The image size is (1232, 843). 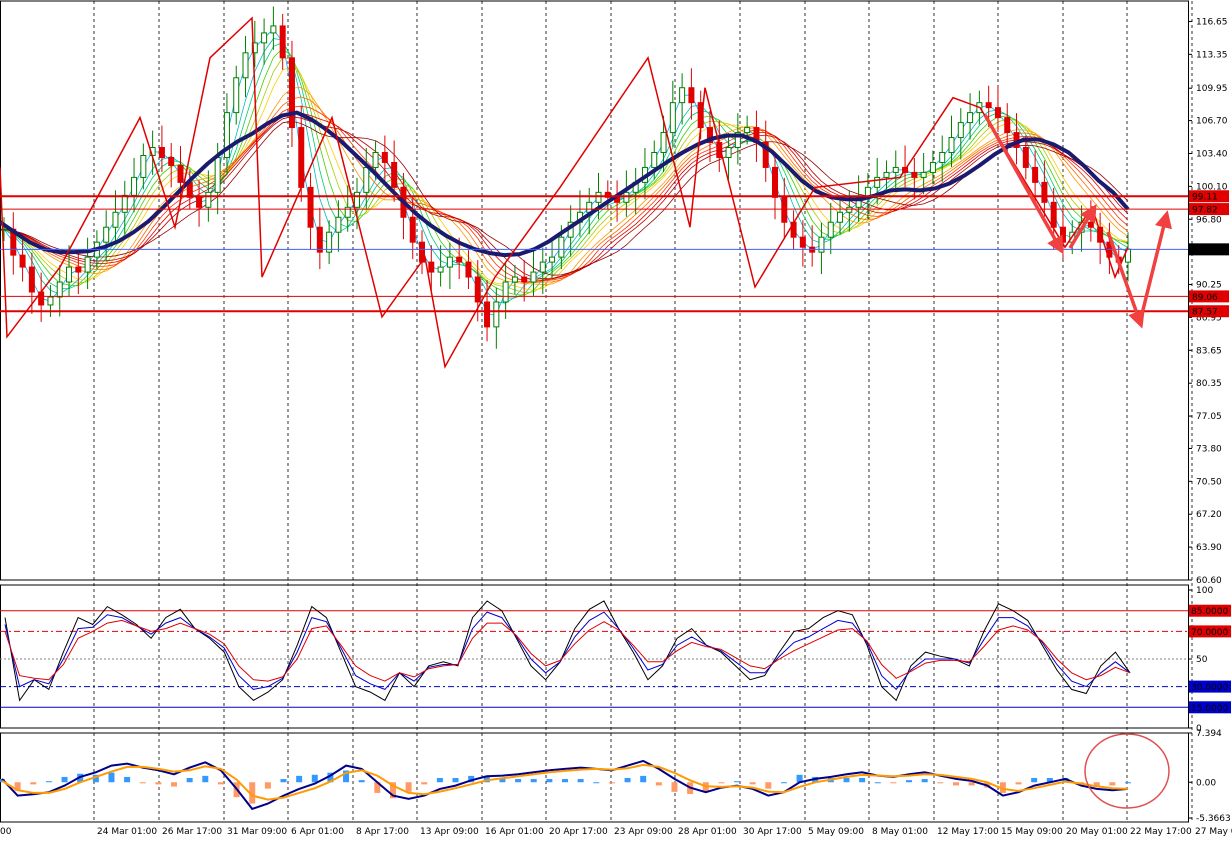 I want to click on x-axis-tick-label: 15 May 09:00, so click(x=1032, y=832).